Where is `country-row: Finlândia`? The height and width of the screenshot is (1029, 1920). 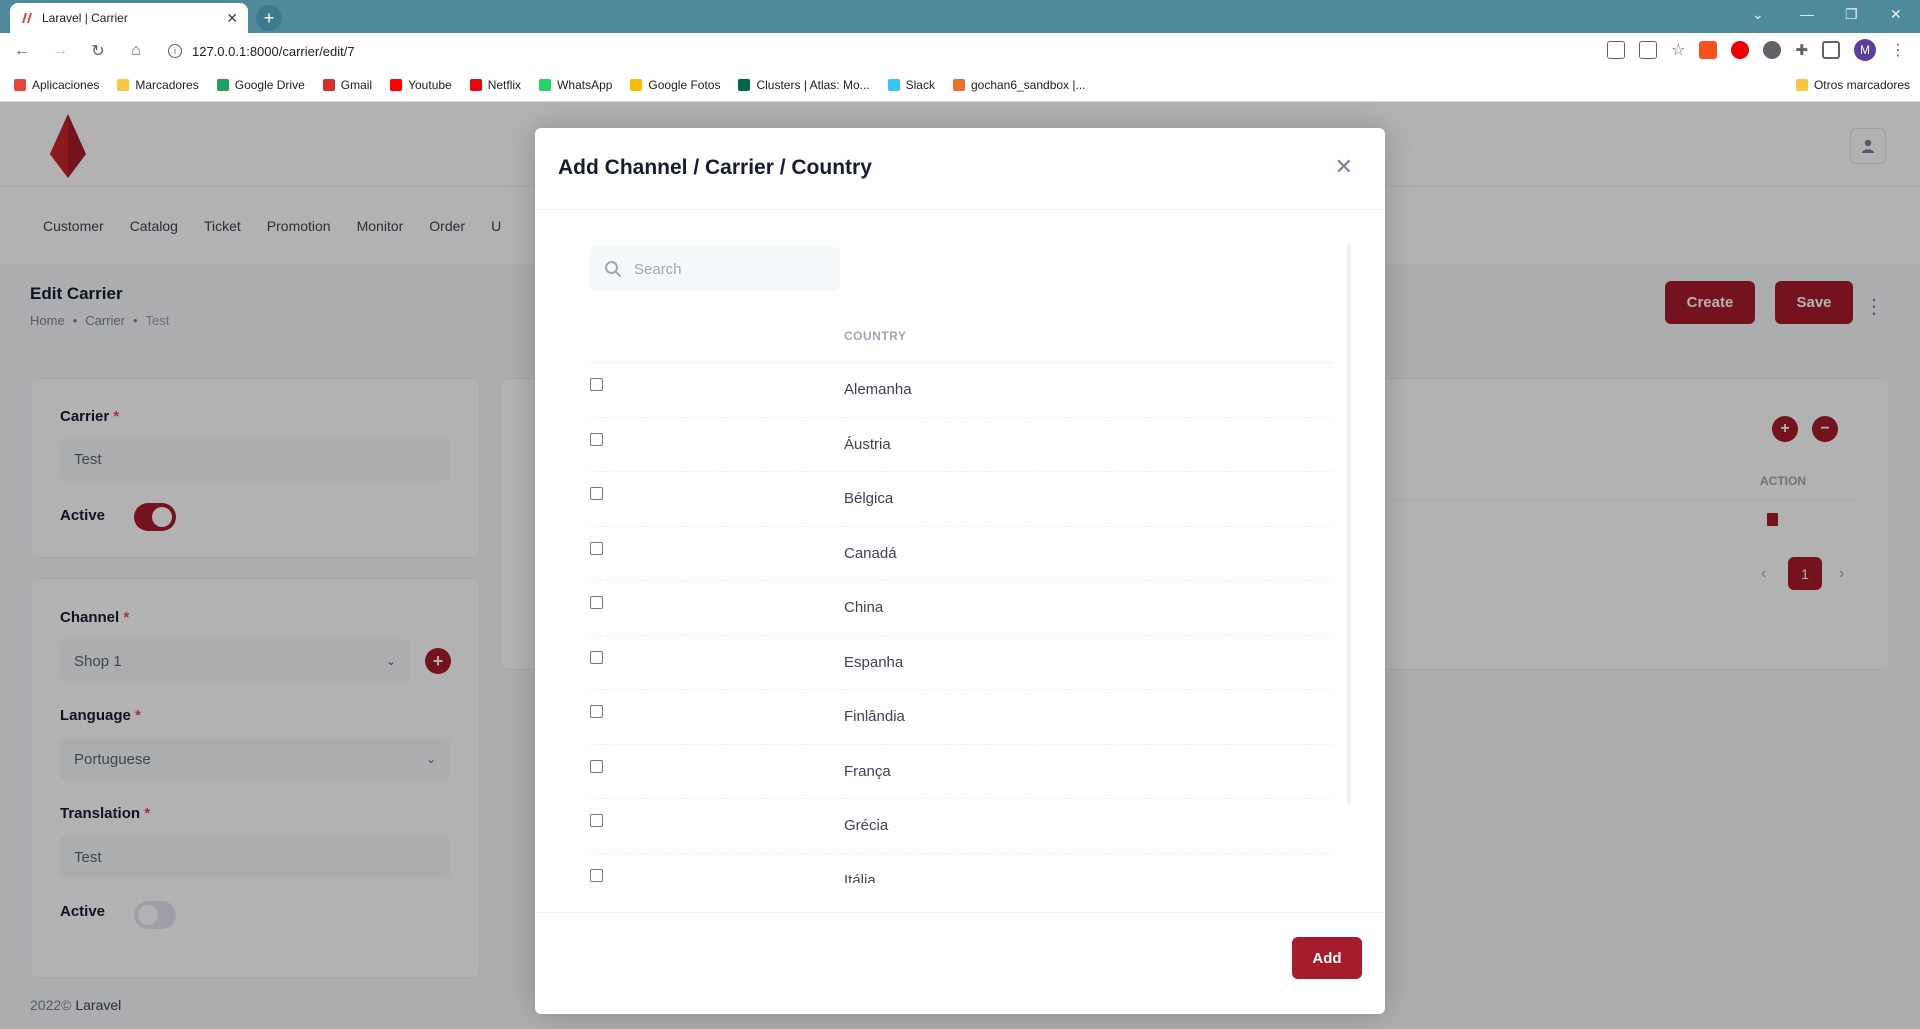 country-row: Finlândia is located at coordinates (961, 717).